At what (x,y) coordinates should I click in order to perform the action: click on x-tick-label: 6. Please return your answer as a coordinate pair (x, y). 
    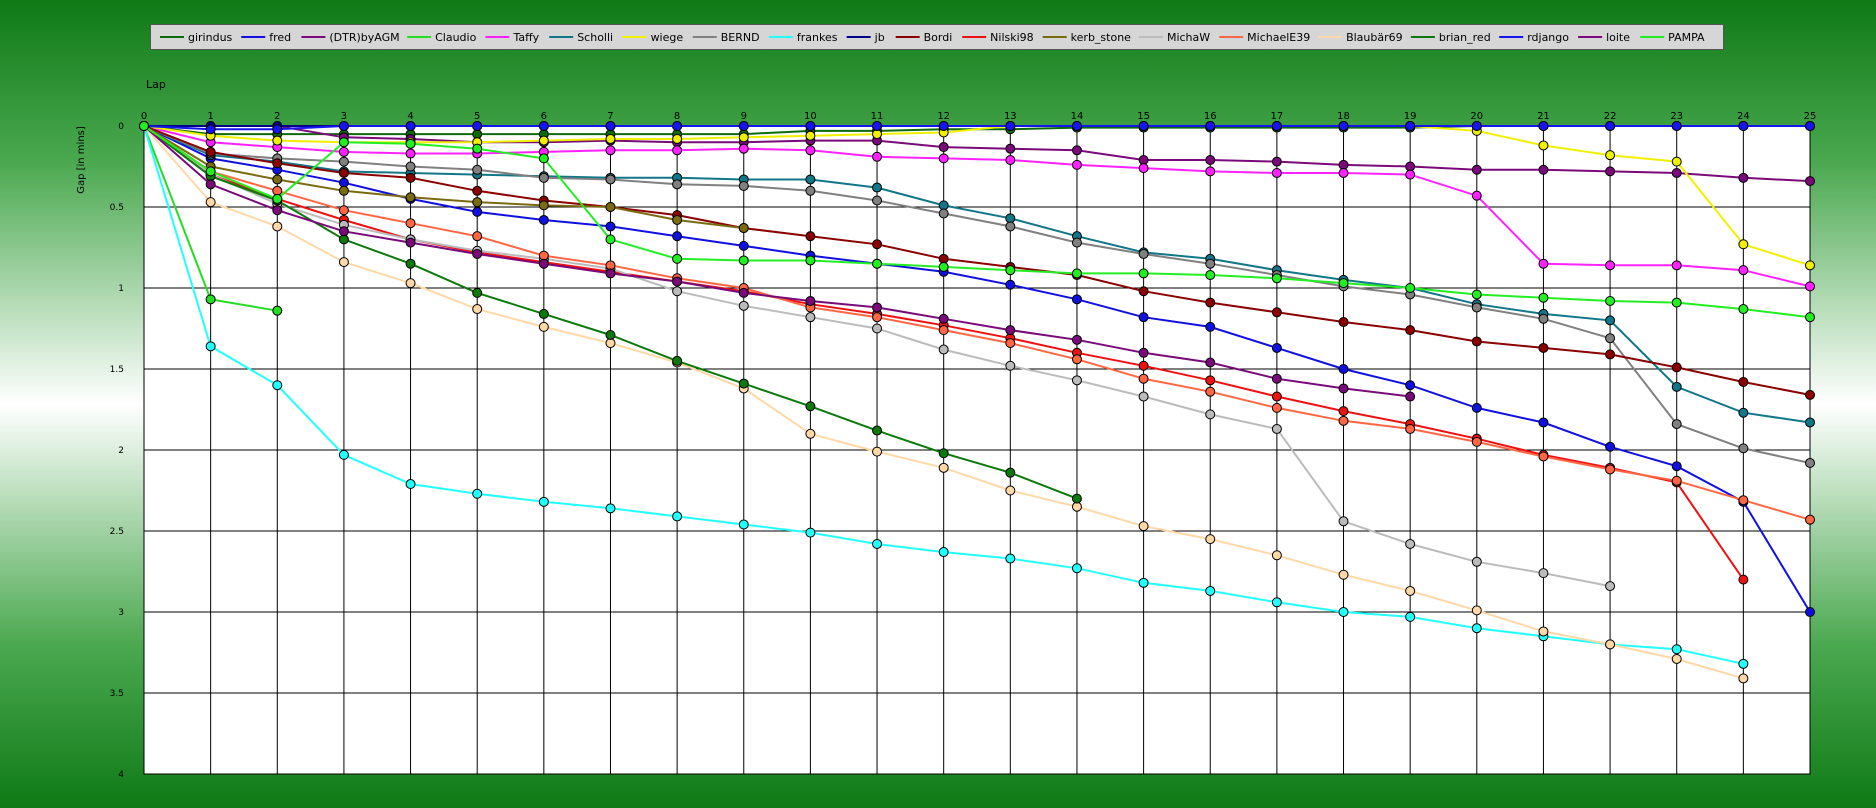
    Looking at the image, I should click on (544, 116).